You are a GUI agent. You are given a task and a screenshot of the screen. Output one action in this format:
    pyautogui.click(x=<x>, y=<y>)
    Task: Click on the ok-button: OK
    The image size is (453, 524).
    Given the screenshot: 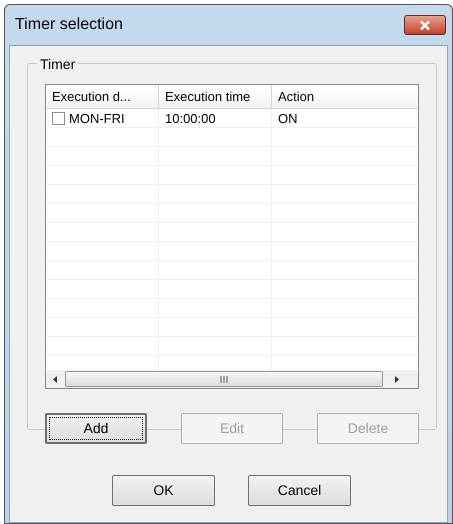 What is the action you would take?
    pyautogui.click(x=163, y=490)
    